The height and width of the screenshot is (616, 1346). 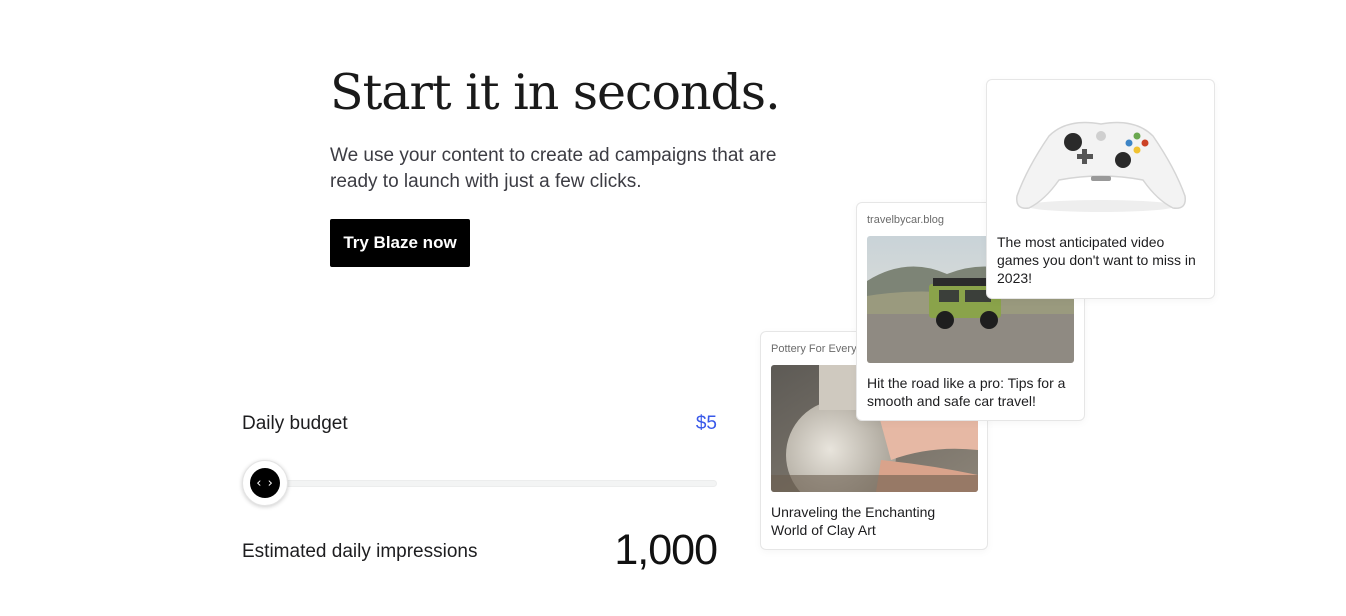 I want to click on budget-slider-thumb: ‹ ›, so click(x=265, y=483).